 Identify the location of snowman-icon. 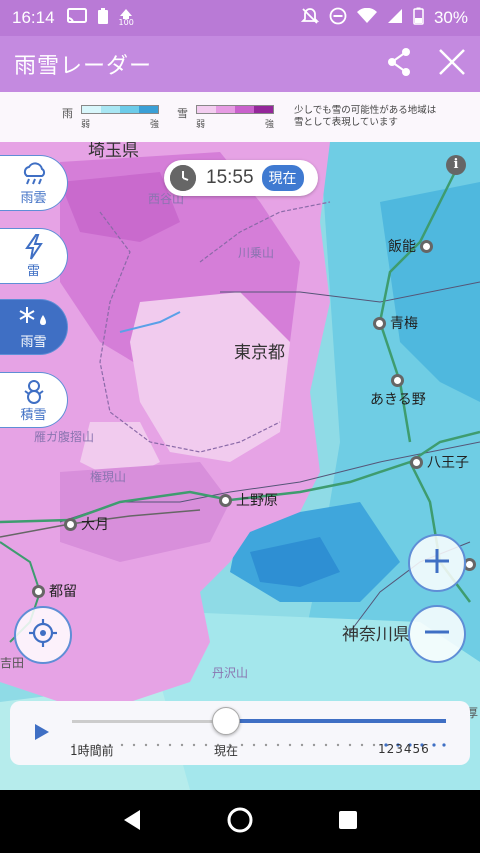
(34, 391).